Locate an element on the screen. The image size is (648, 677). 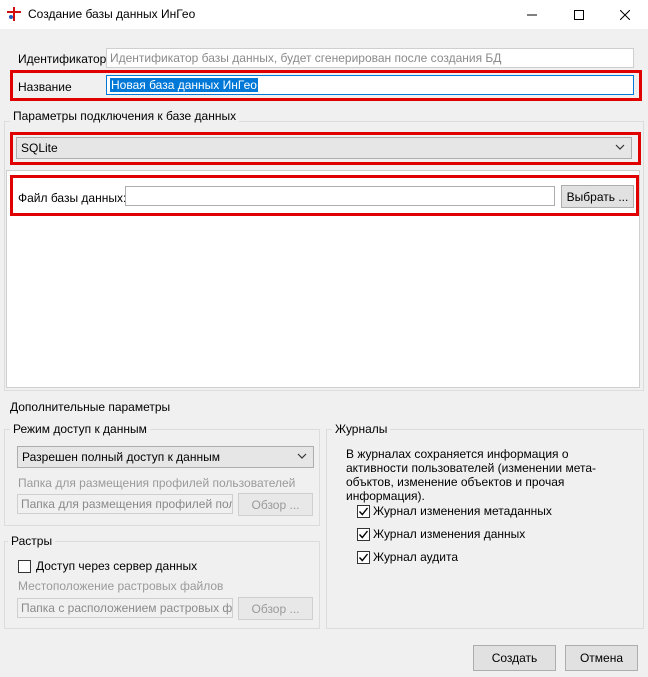
journal-data-row: Журнал изменения данных is located at coordinates (441, 534).